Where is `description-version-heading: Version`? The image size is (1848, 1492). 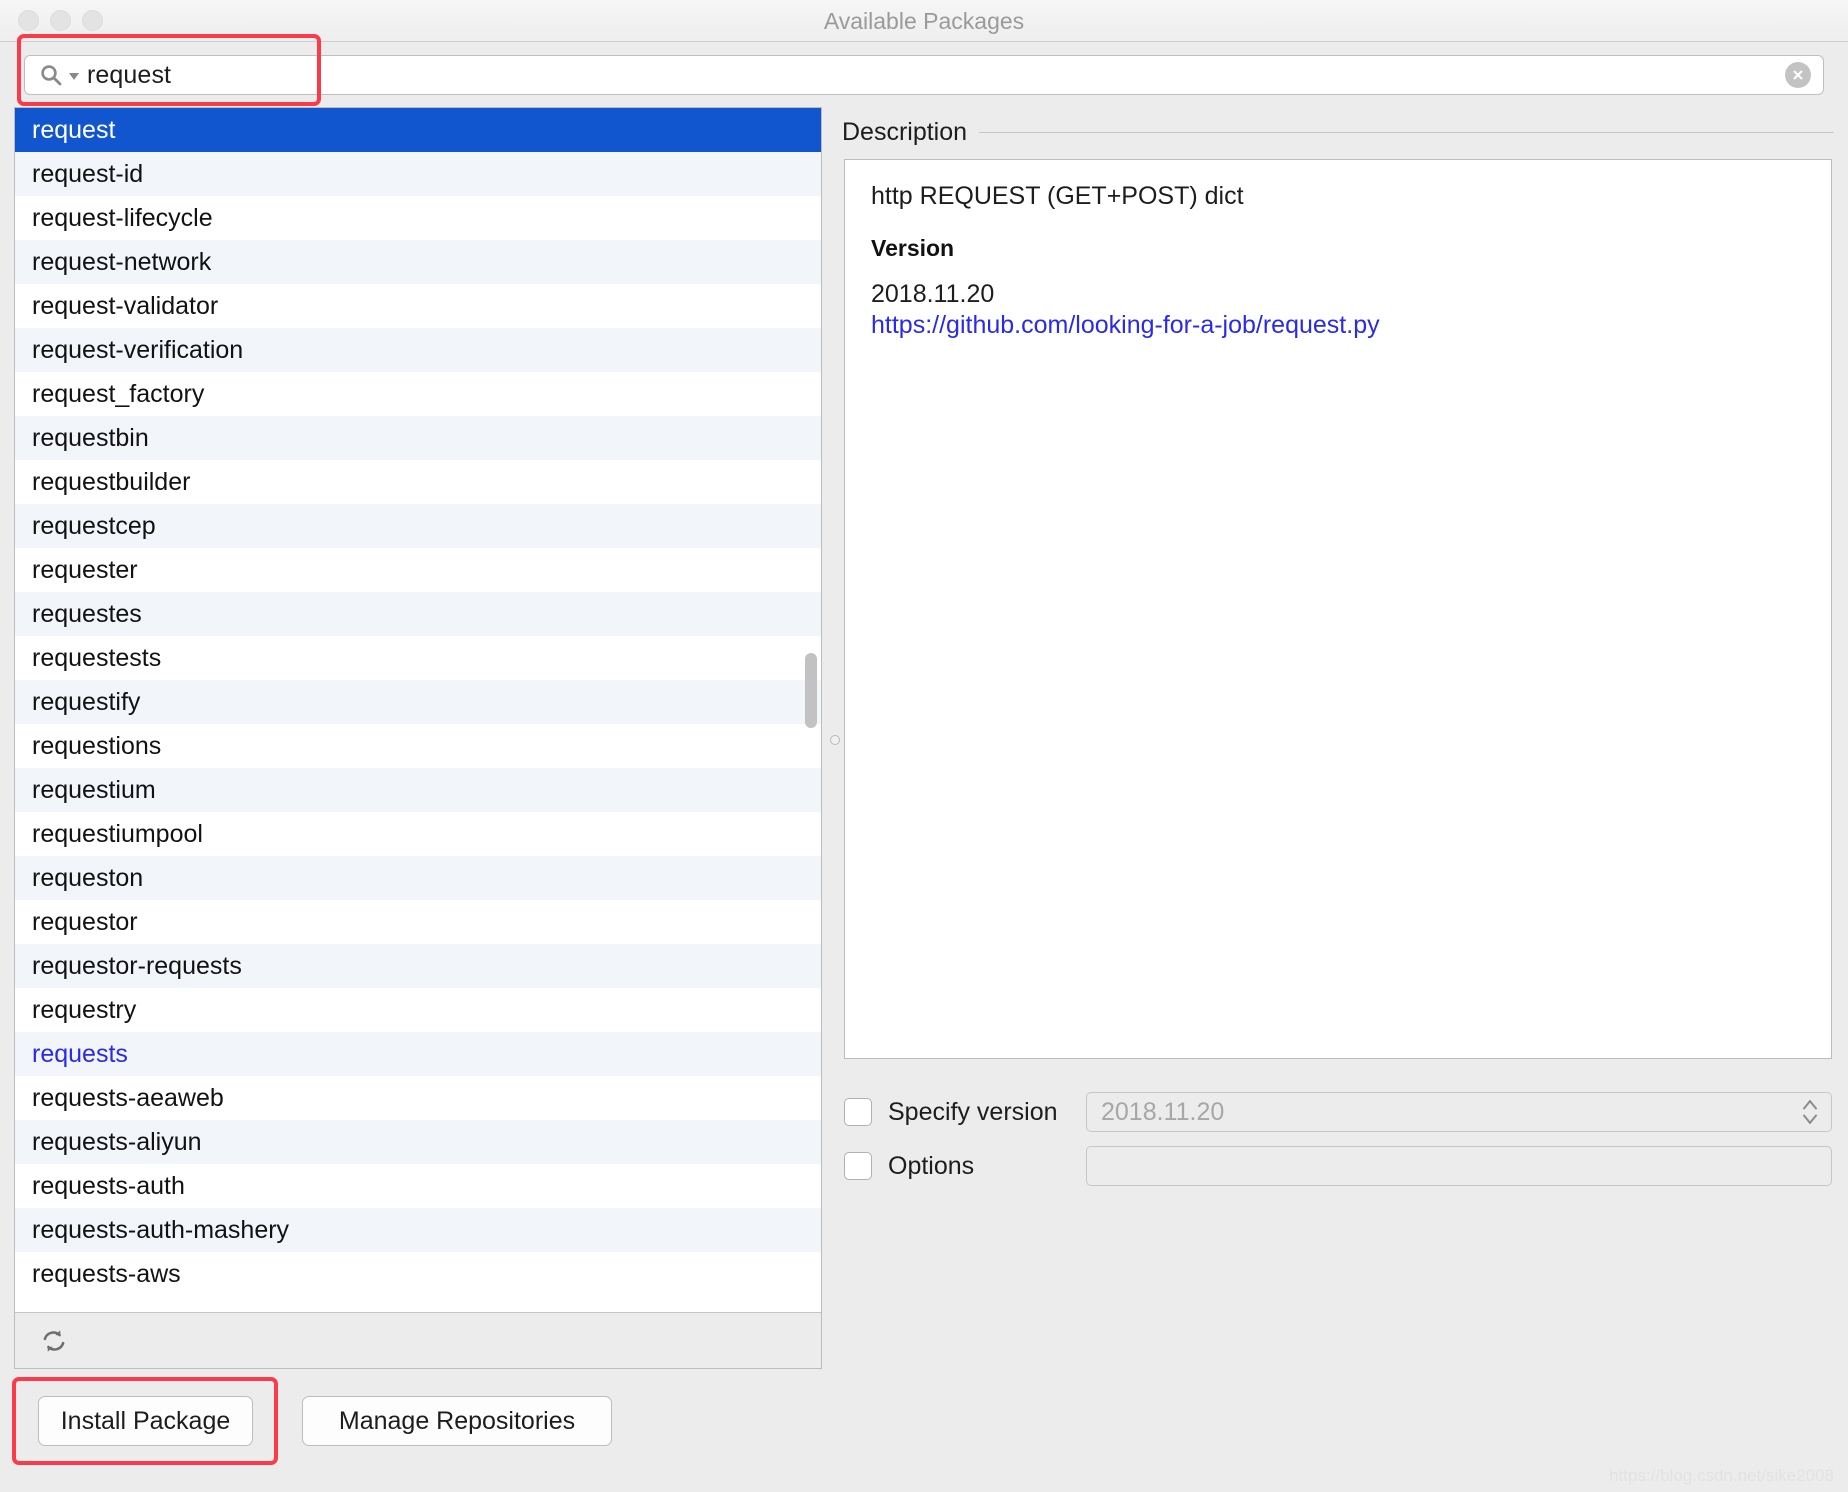
description-version-heading: Version is located at coordinates (913, 248).